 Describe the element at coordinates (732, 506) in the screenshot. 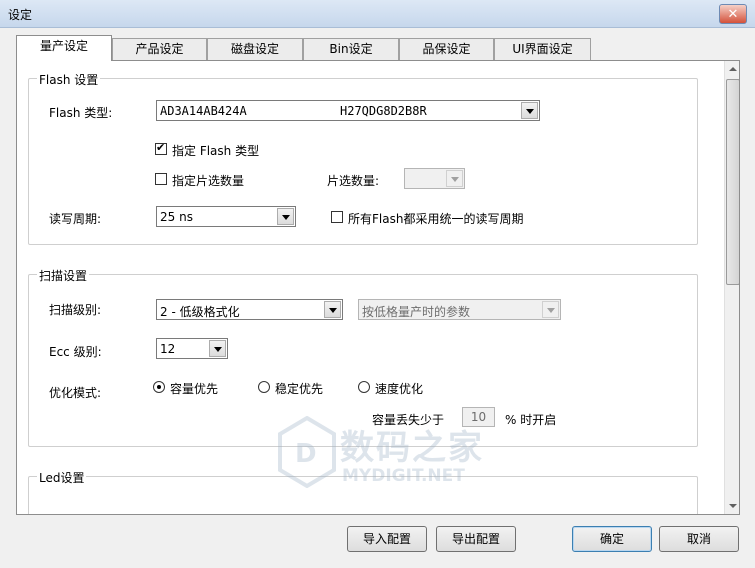

I see `scroll-down-icon` at that location.